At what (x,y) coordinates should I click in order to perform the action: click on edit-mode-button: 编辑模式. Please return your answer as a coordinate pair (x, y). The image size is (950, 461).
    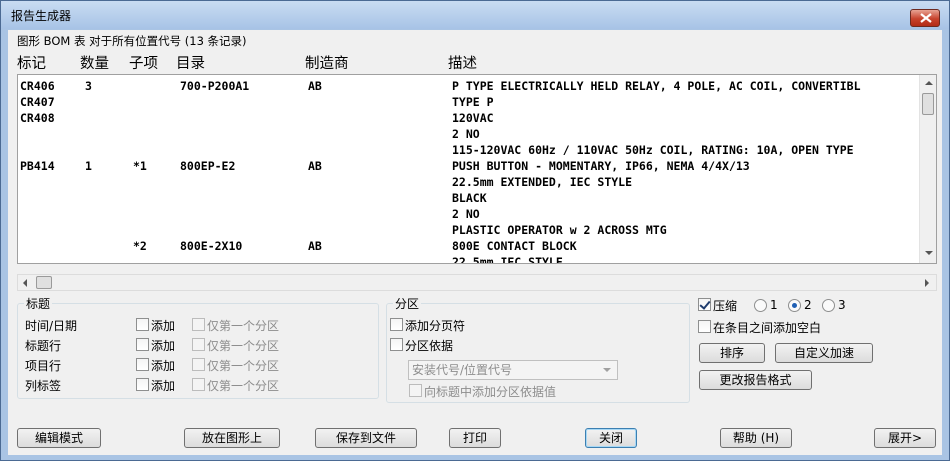
    Looking at the image, I should click on (59, 438).